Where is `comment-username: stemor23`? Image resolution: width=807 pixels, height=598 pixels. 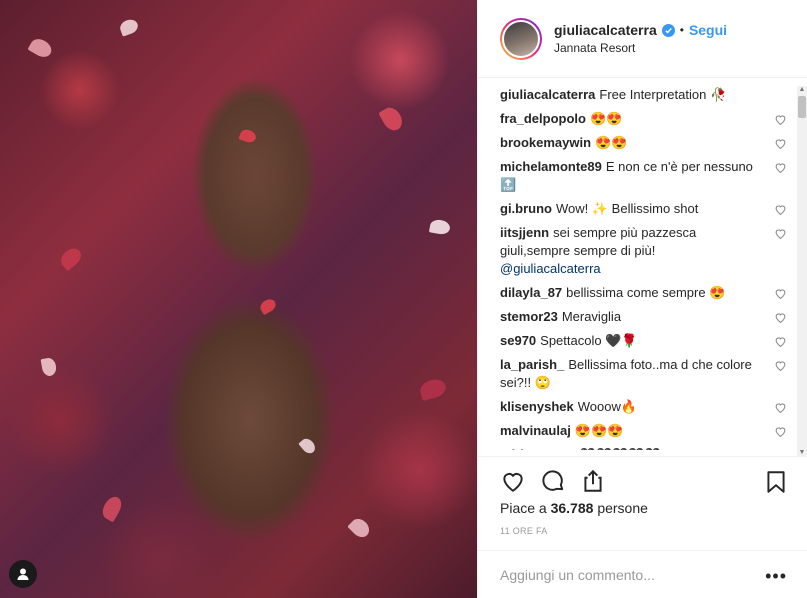
comment-username: stemor23 is located at coordinates (529, 316).